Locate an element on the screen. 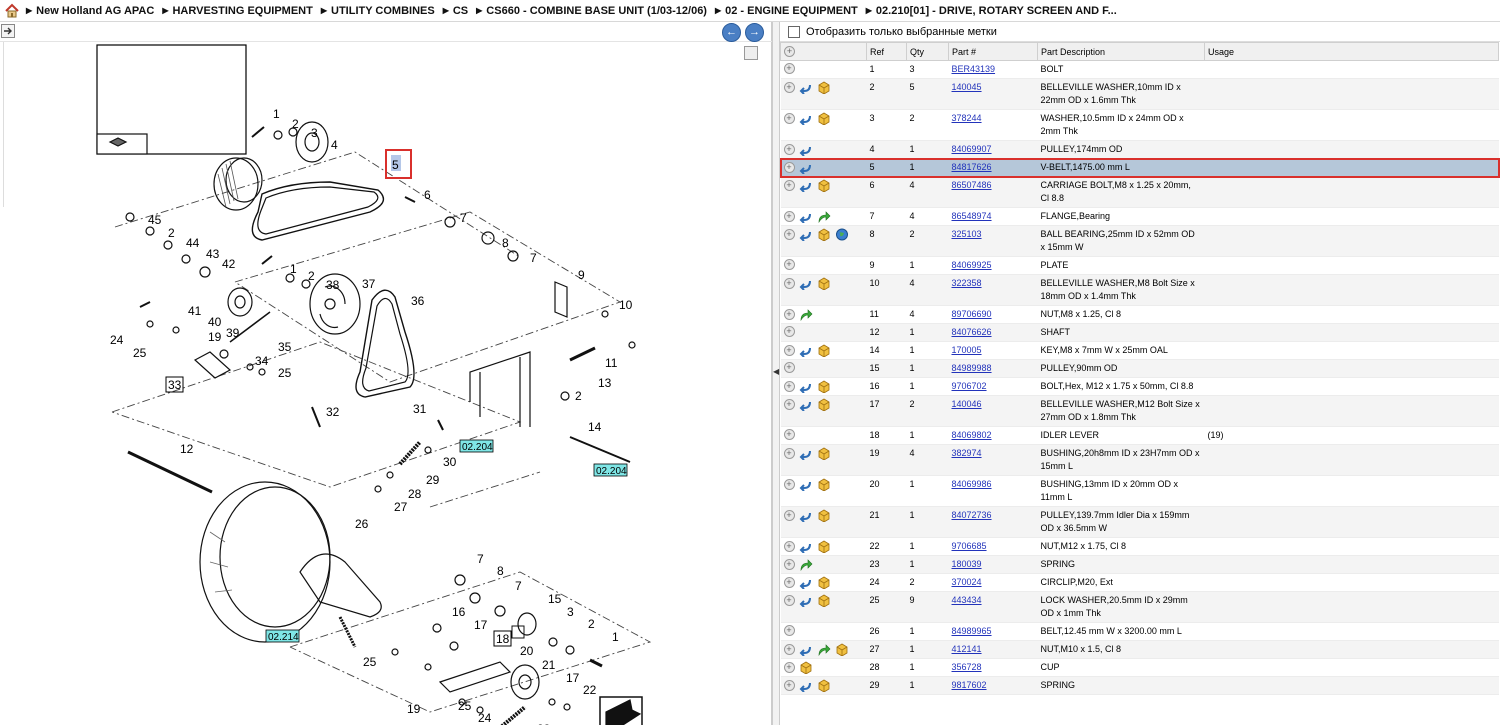 This screenshot has width=1500, height=725. qty-header: Qty is located at coordinates (927, 51).